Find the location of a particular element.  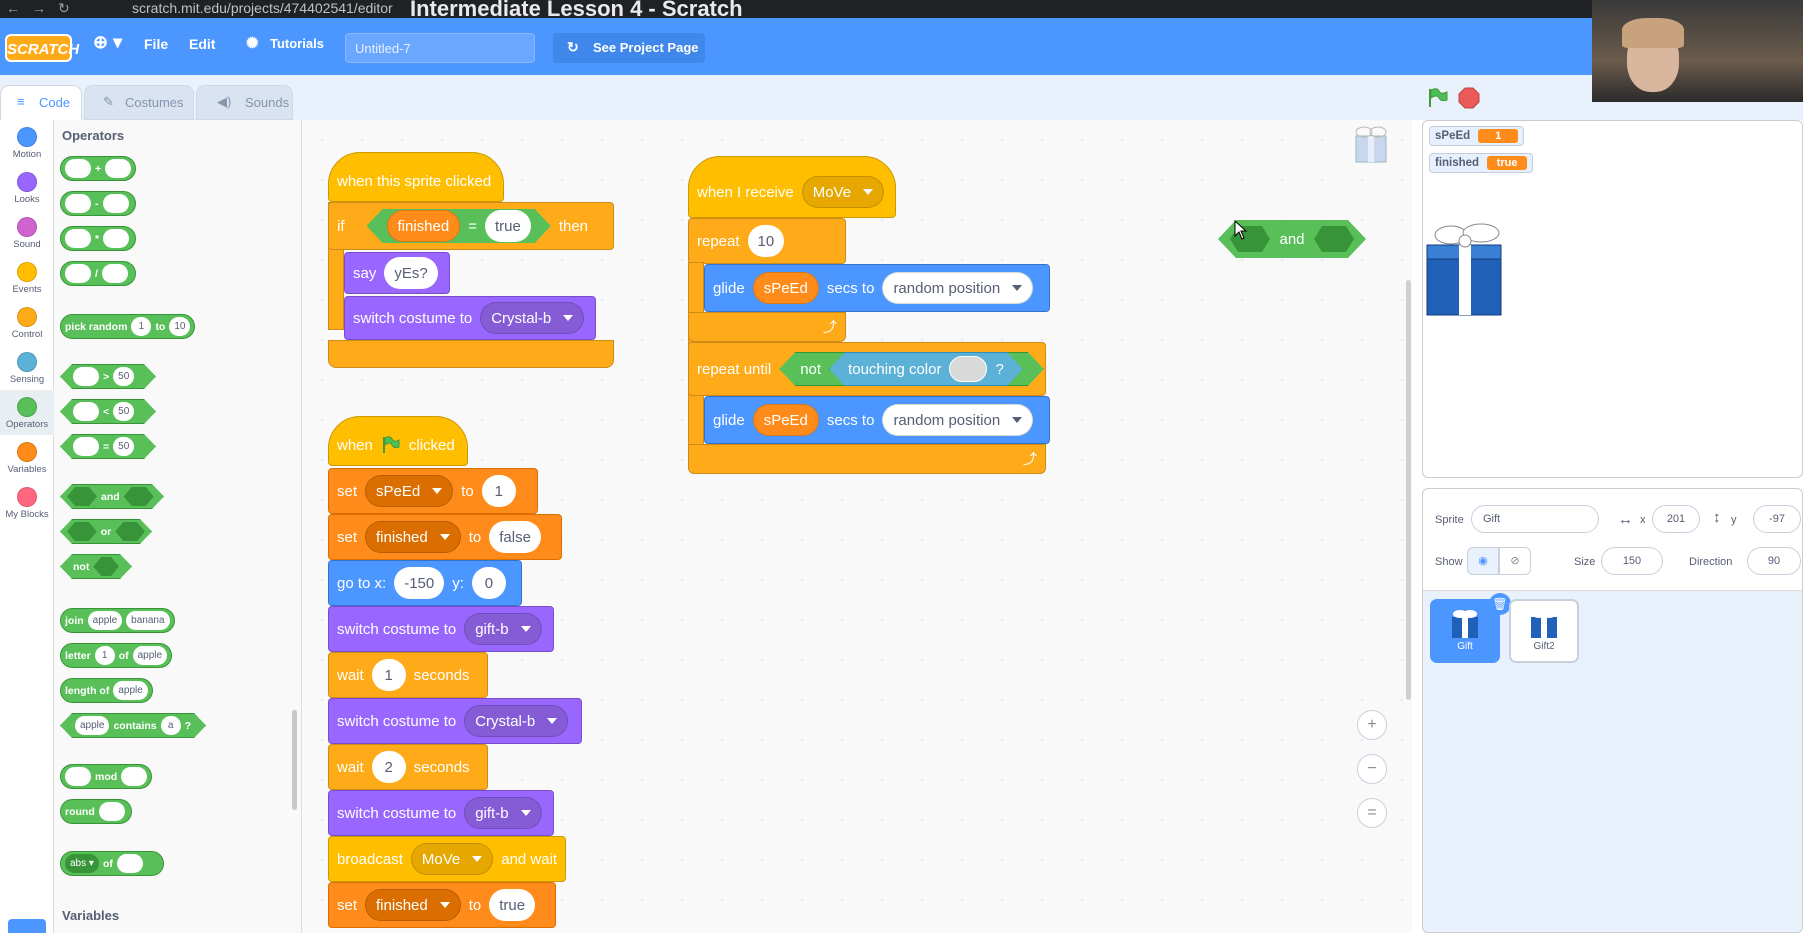

slot: a is located at coordinates (171, 725).